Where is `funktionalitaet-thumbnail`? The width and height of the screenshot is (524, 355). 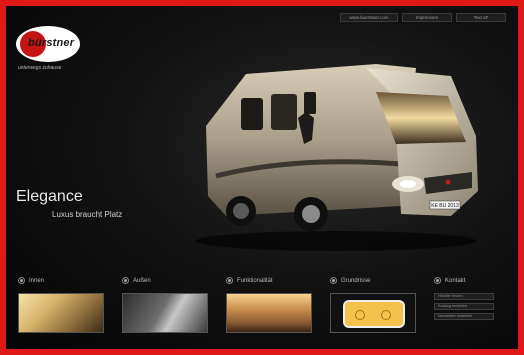
funktionalitaet-thumbnail is located at coordinates (269, 313).